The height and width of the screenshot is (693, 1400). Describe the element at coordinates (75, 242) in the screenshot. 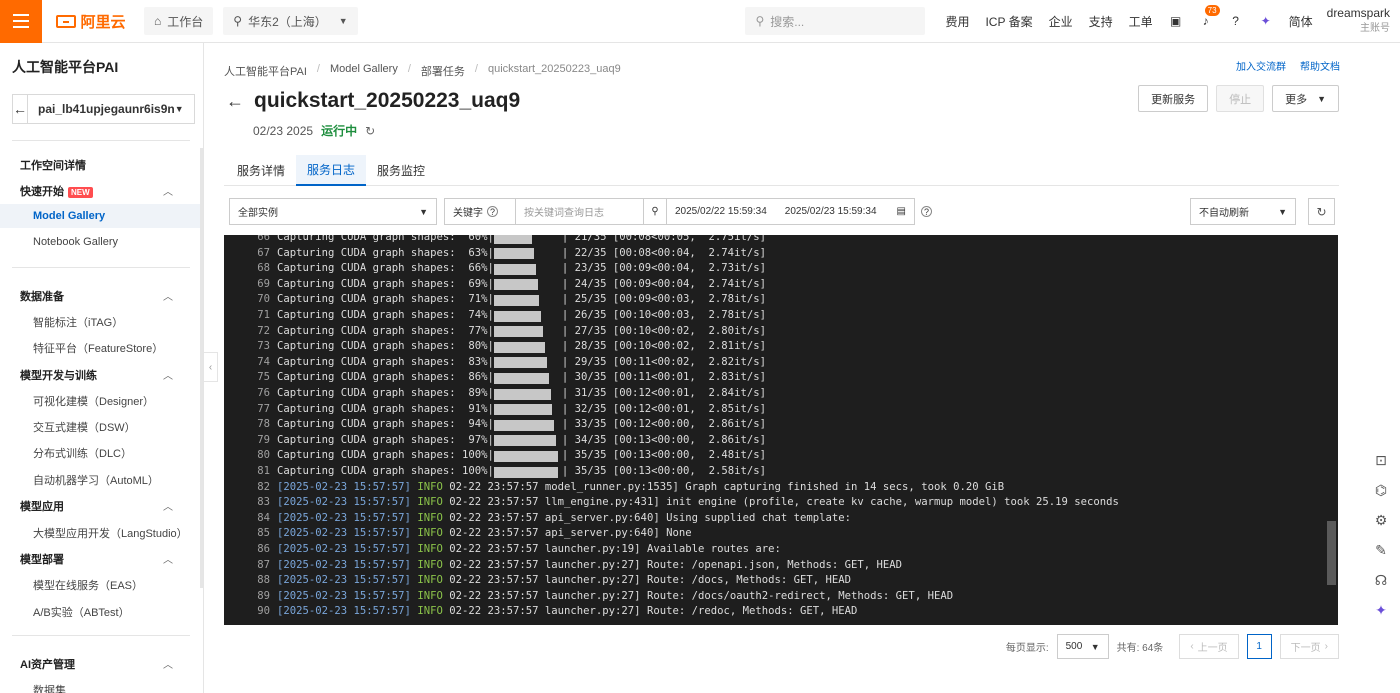

I see `sidebar-item-notebook-gallery: Notebook Gallery` at that location.